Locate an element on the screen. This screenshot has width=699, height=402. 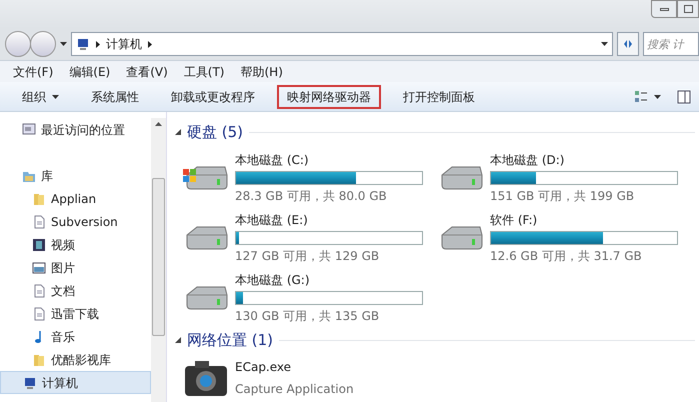
caret-icon is located at coordinates (657, 96).